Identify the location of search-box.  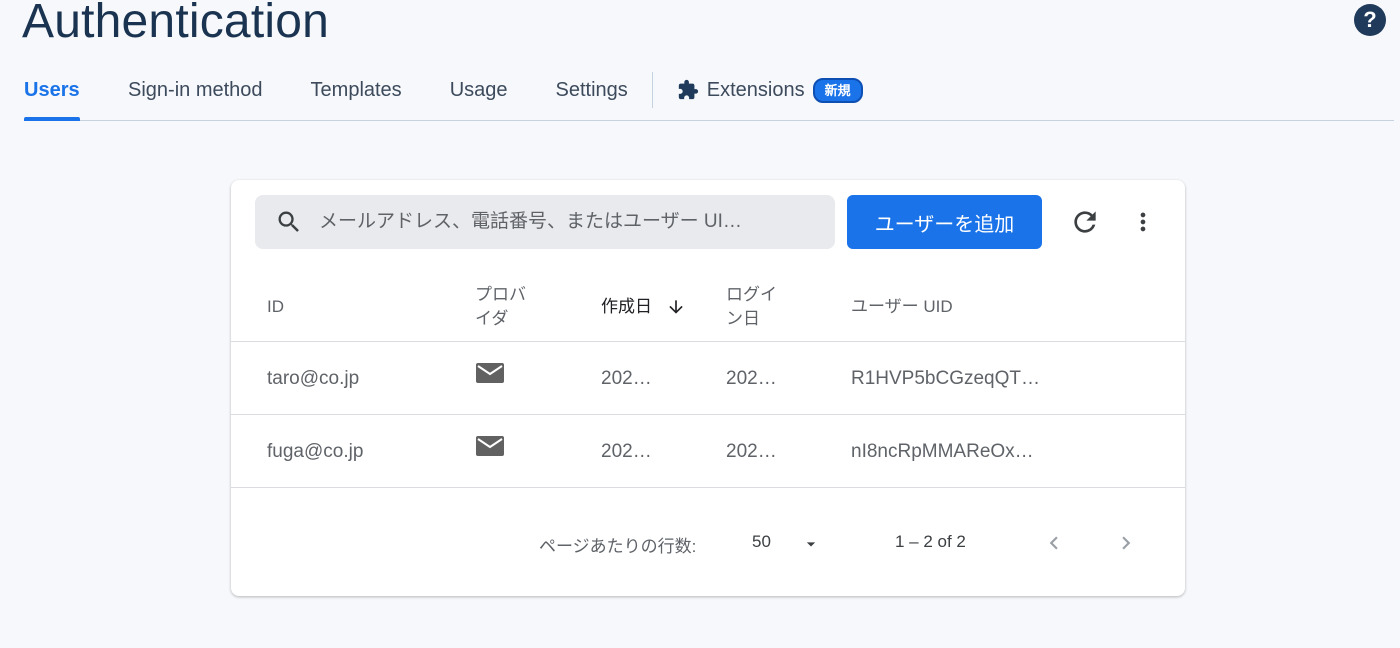
(545, 222).